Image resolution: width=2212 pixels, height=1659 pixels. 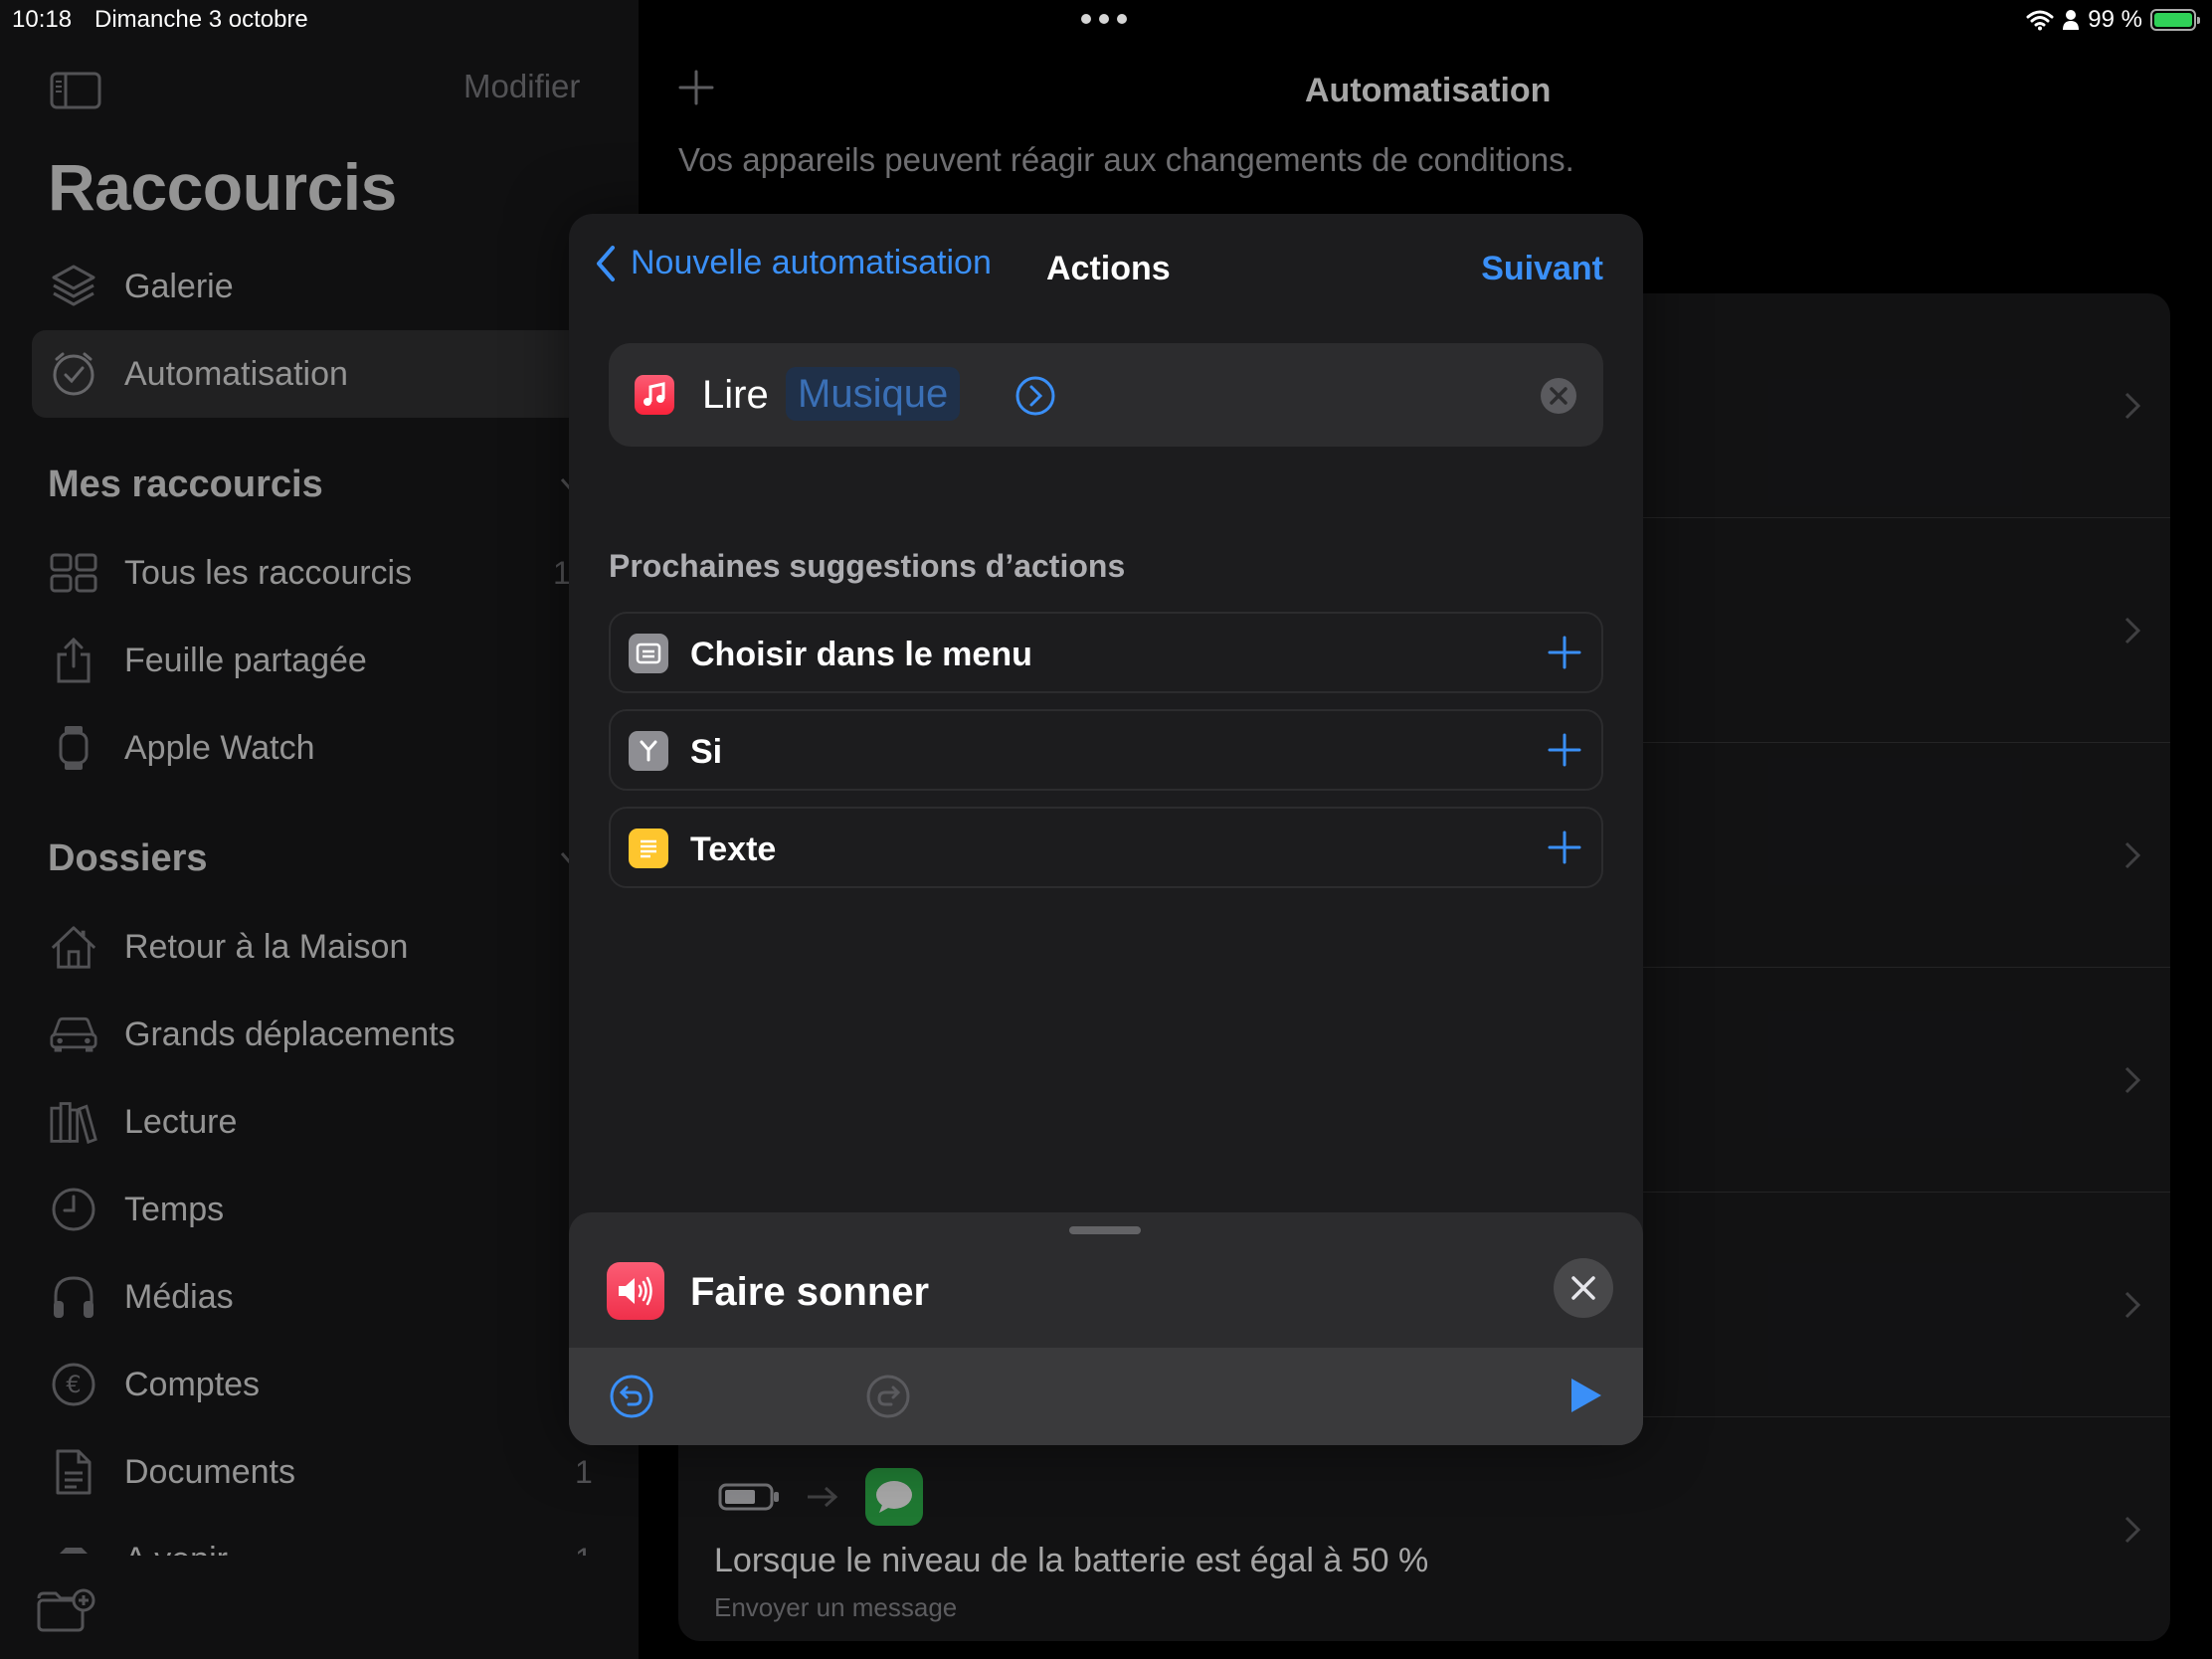 What do you see at coordinates (861, 654) in the screenshot?
I see `suggestion-label: Choisir dans le menu` at bounding box center [861, 654].